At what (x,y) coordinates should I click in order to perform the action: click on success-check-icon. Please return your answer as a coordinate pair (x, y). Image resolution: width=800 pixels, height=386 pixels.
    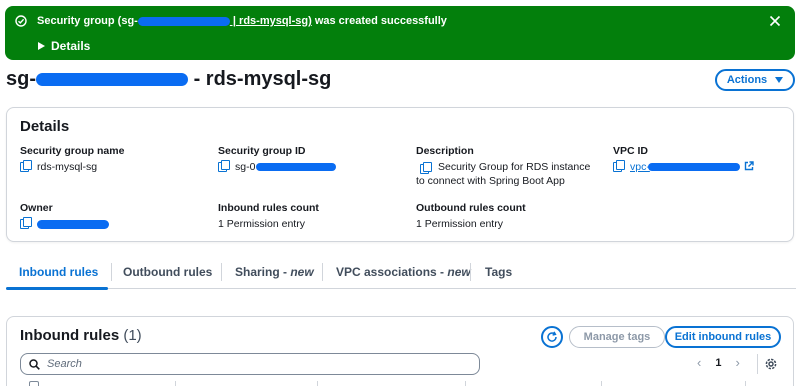
    Looking at the image, I should click on (21, 21).